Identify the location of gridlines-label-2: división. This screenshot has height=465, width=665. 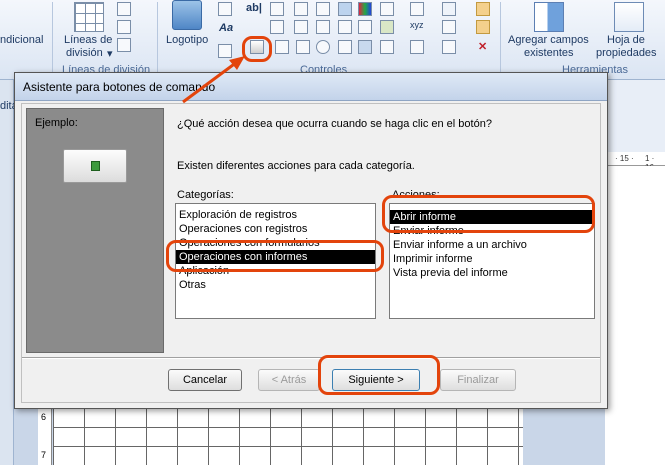
(84, 53).